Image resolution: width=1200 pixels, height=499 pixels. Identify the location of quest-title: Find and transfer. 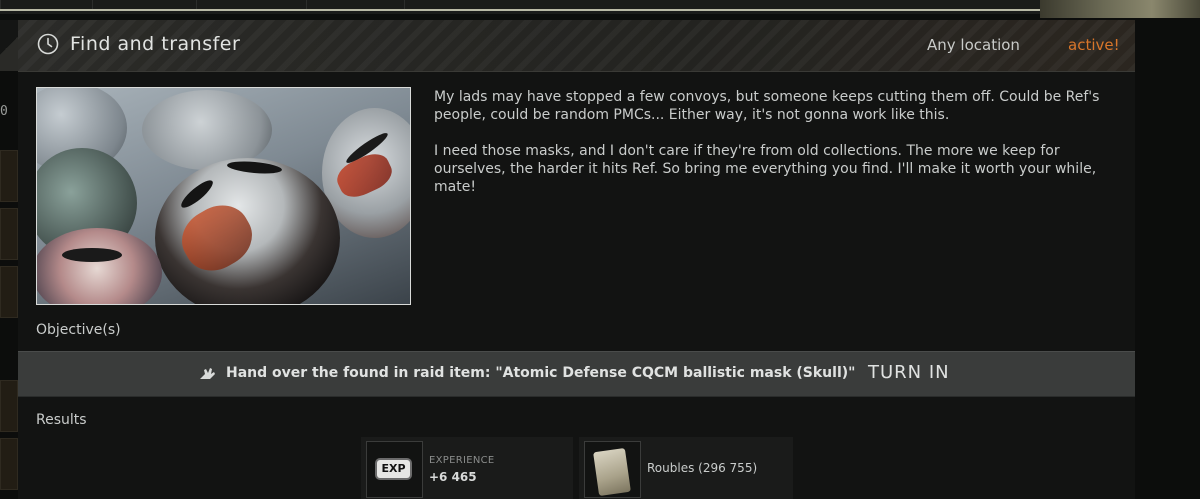
(155, 44).